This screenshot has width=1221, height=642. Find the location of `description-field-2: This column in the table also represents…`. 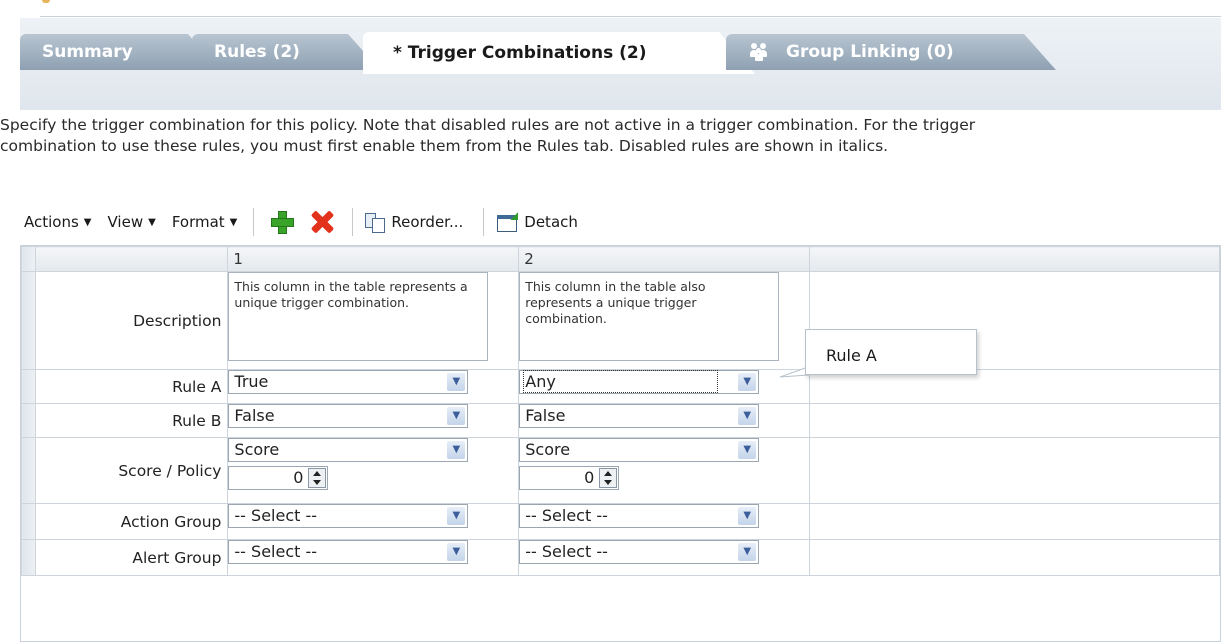

description-field-2: This column in the table also represents… is located at coordinates (649, 316).